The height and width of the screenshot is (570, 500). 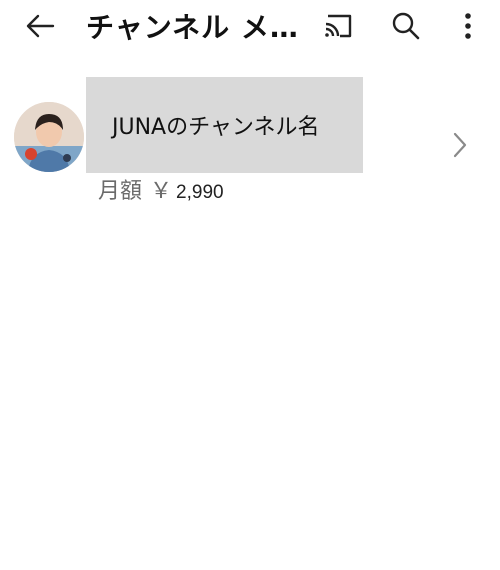 What do you see at coordinates (216, 127) in the screenshot?
I see `channel-name: JUNAのチャンネル名` at bounding box center [216, 127].